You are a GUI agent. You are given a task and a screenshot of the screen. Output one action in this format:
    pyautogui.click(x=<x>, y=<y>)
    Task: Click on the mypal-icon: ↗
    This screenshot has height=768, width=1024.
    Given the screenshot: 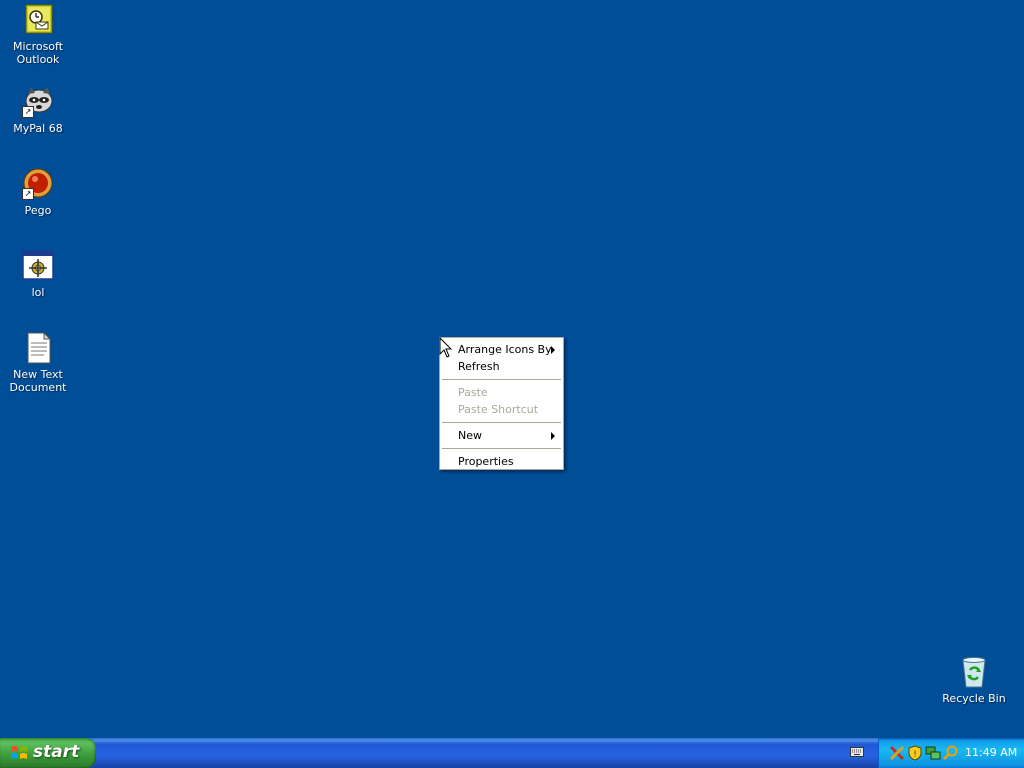 What is the action you would take?
    pyautogui.click(x=38, y=102)
    